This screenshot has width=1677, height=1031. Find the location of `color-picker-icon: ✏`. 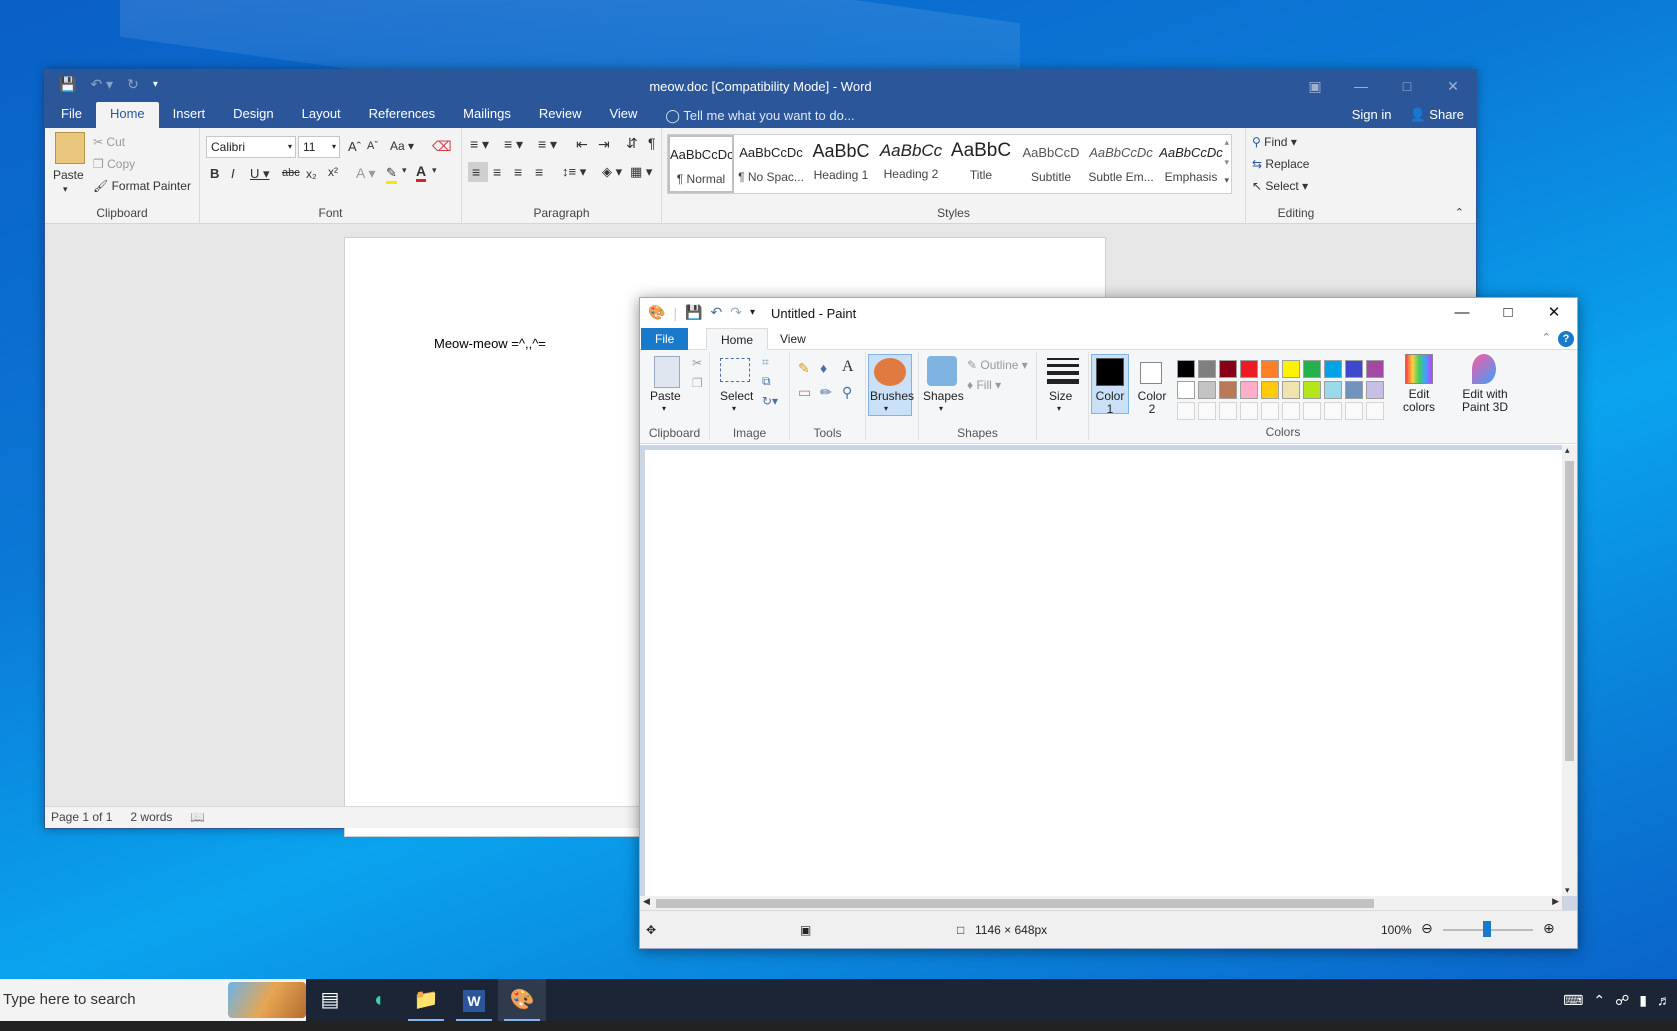

color-picker-icon: ✏ is located at coordinates (826, 392).